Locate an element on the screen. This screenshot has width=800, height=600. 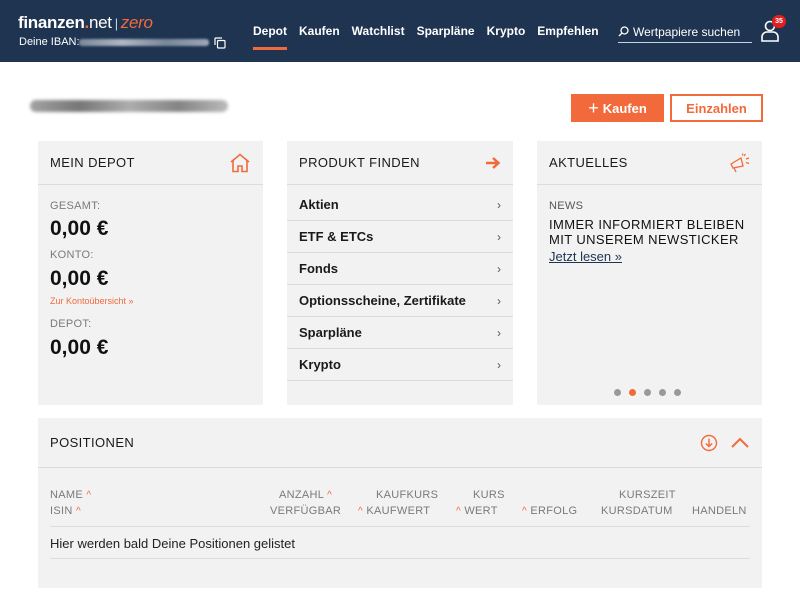
read-more-link: Jetzt lesen » is located at coordinates (585, 256).